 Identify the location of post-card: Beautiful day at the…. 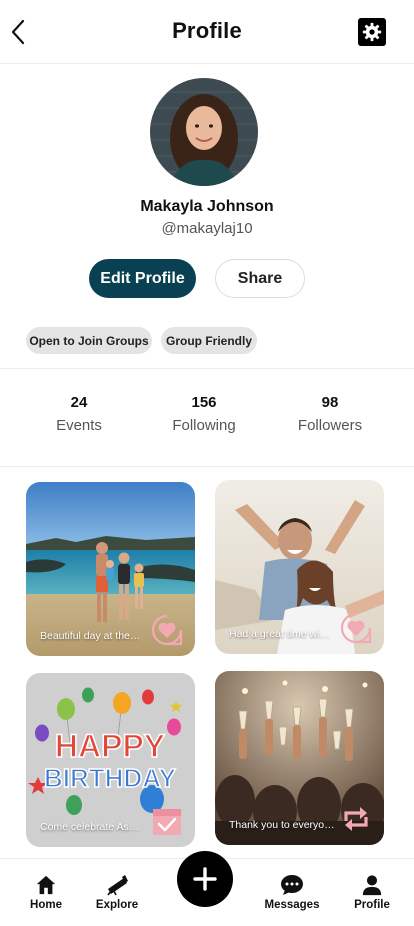
(110, 569).